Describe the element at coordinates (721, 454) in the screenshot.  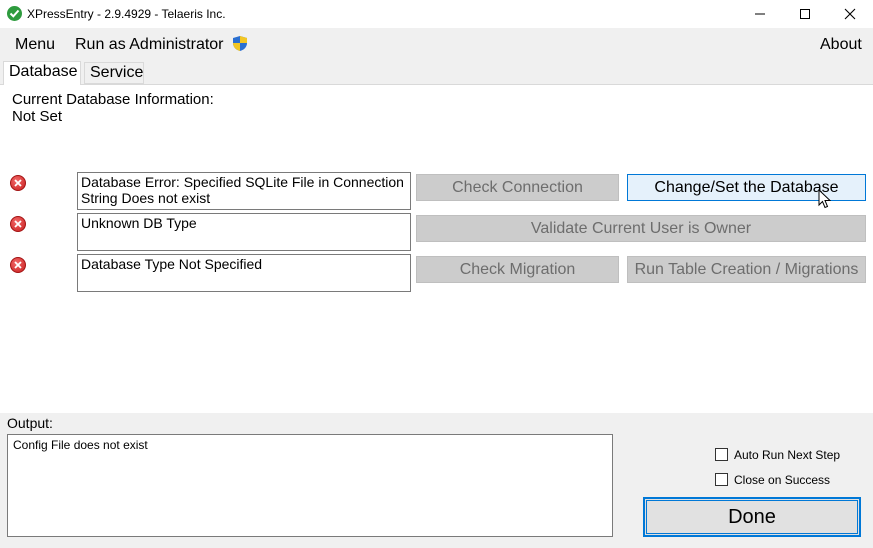
I see `auto-run-checkbox` at that location.